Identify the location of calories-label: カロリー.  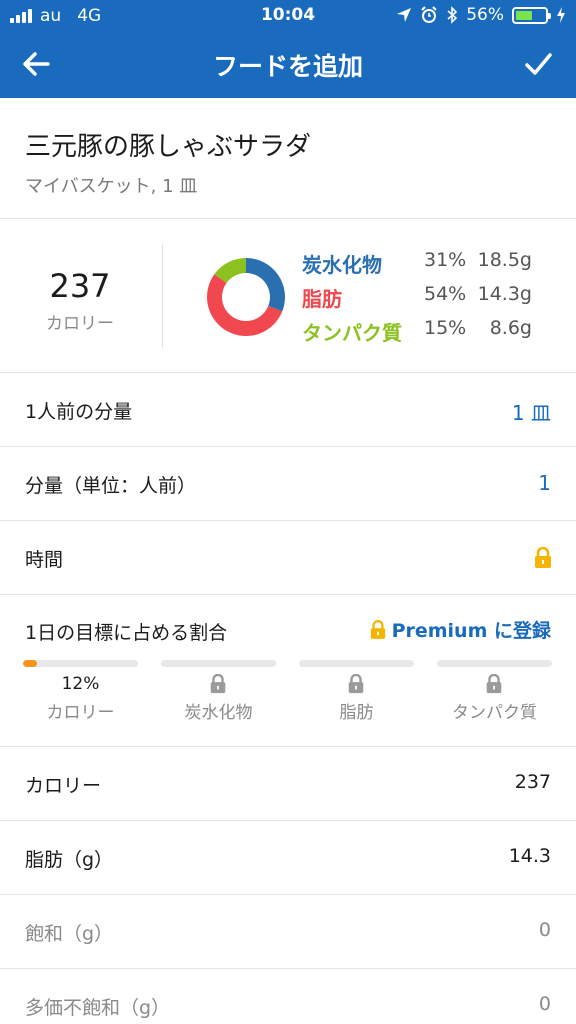
(80, 324).